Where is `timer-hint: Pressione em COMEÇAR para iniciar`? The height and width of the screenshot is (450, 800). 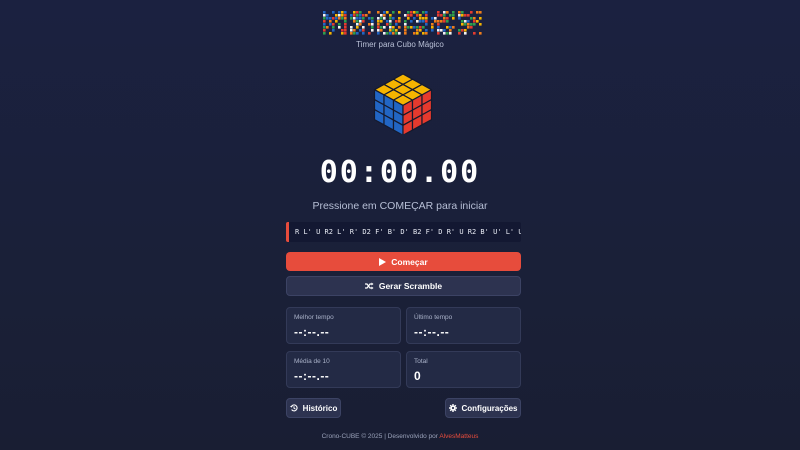 timer-hint: Pressione em COMEÇAR para iniciar is located at coordinates (400, 206).